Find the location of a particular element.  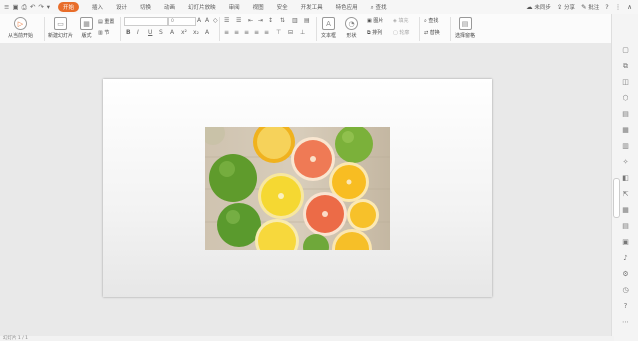

vertical-scrollbar is located at coordinates (616, 198).